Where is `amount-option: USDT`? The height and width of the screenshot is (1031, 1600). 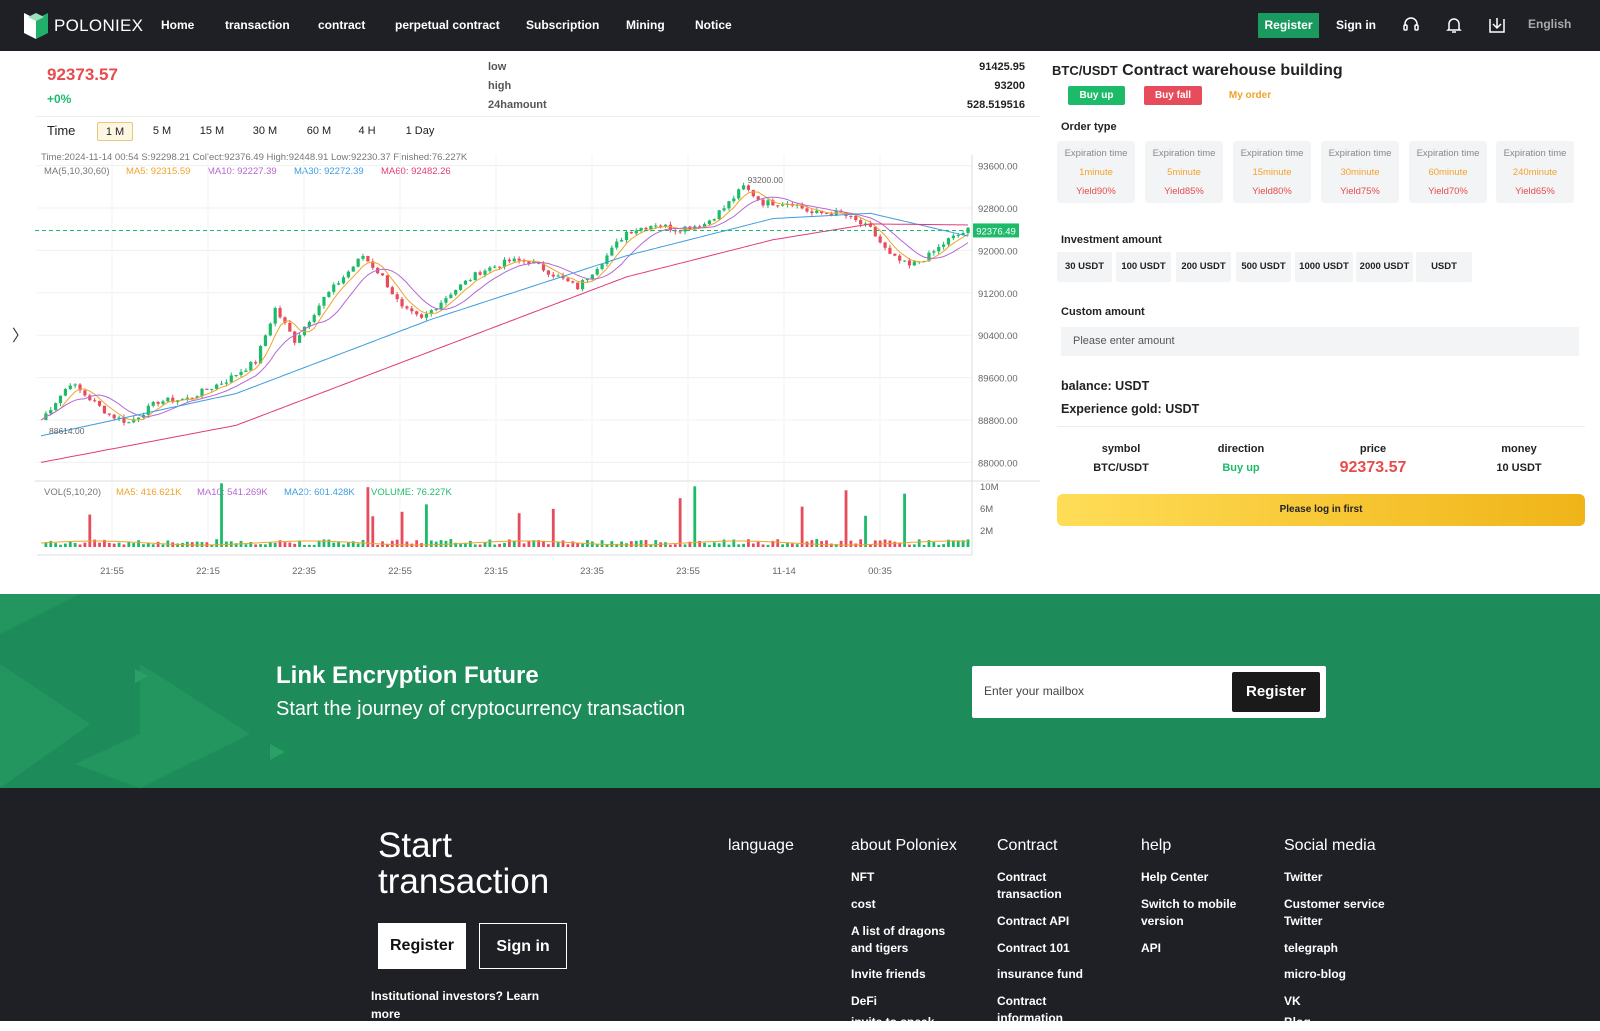 amount-option: USDT is located at coordinates (1444, 267).